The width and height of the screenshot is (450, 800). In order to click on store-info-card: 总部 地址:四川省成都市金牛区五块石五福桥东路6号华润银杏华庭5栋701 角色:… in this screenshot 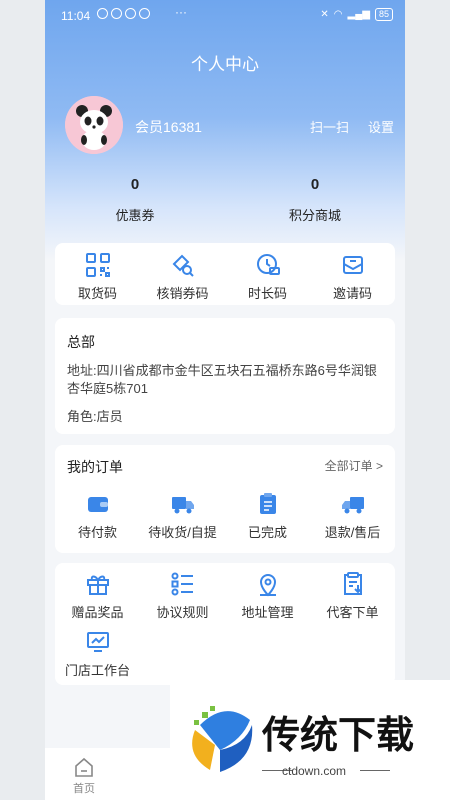, I will do `click(225, 376)`.